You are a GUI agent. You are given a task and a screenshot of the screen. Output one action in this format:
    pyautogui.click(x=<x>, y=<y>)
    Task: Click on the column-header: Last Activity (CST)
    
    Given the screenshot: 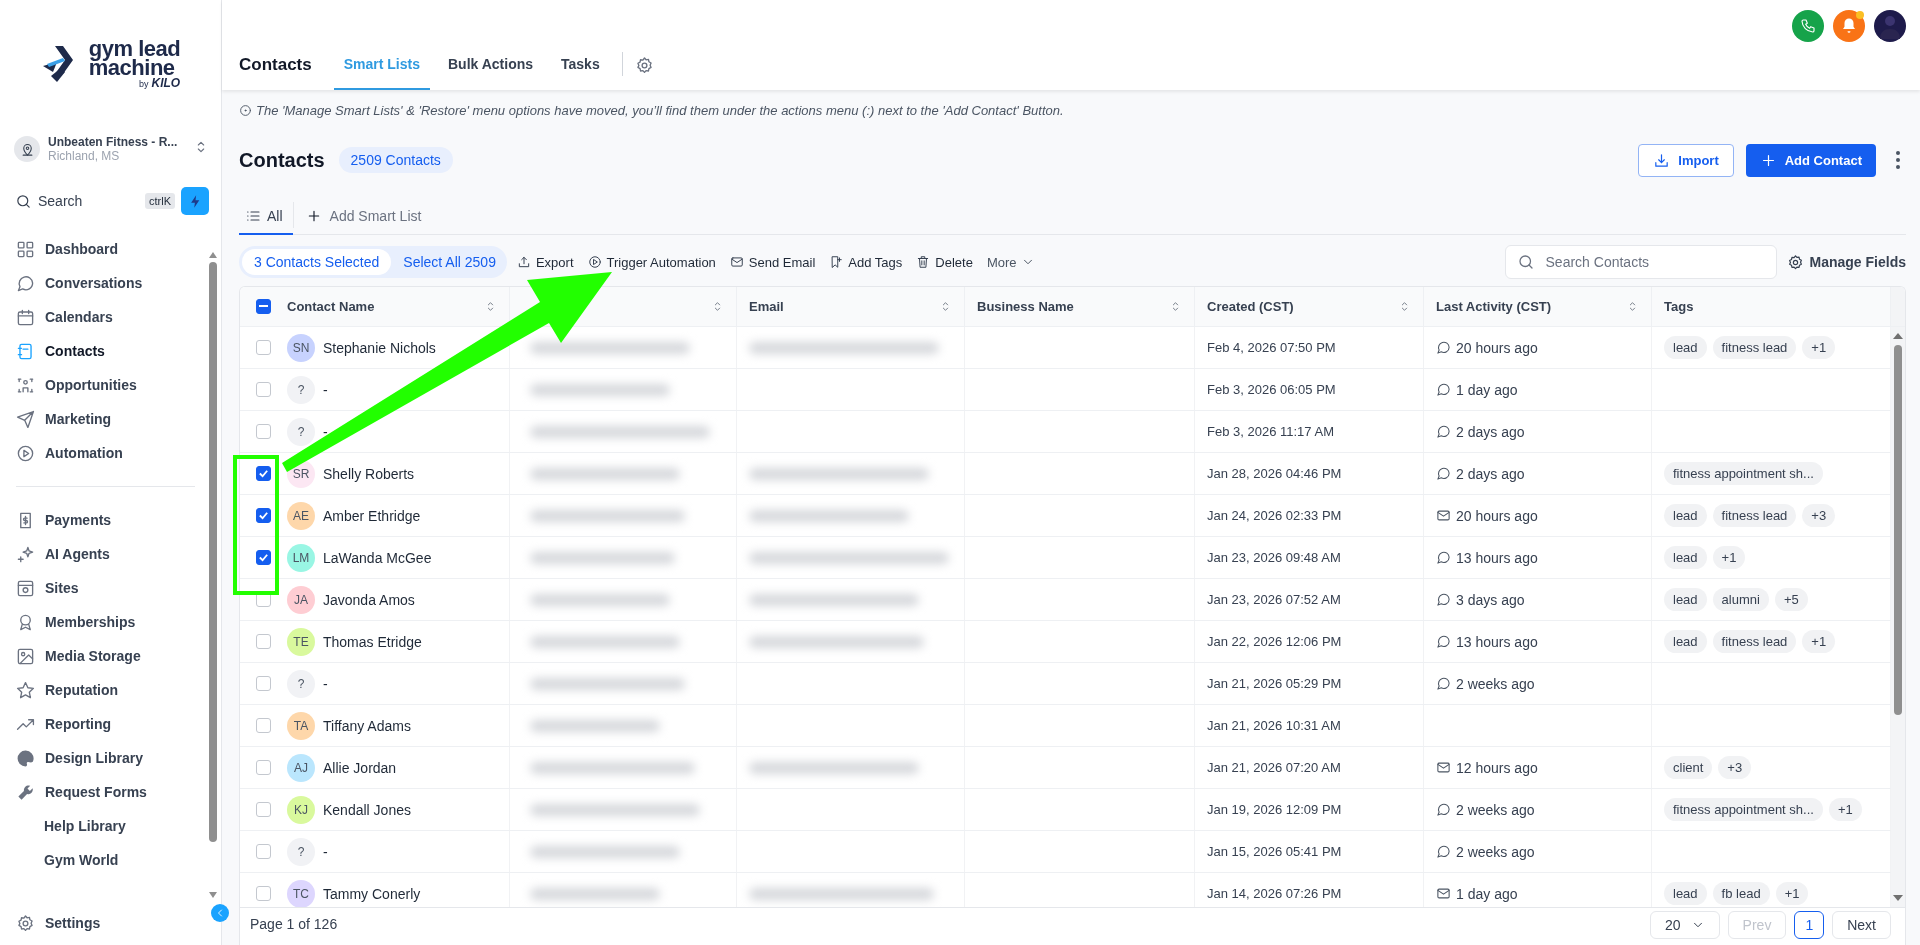 What is the action you would take?
    pyautogui.click(x=1528, y=307)
    